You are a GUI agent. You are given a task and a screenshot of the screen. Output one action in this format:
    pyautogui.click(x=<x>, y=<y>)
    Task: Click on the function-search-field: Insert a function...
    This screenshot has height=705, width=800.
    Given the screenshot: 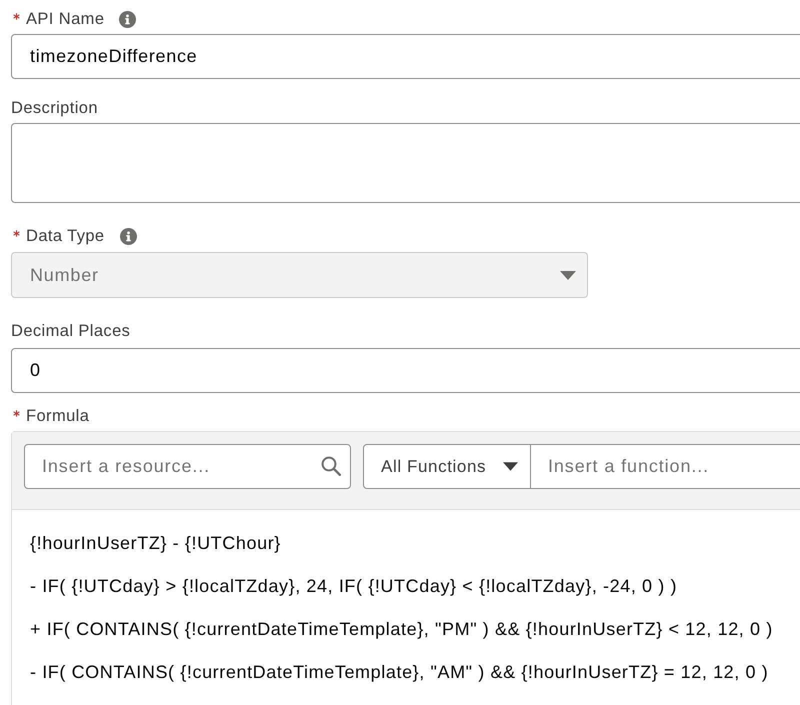 What is the action you would take?
    pyautogui.click(x=665, y=466)
    